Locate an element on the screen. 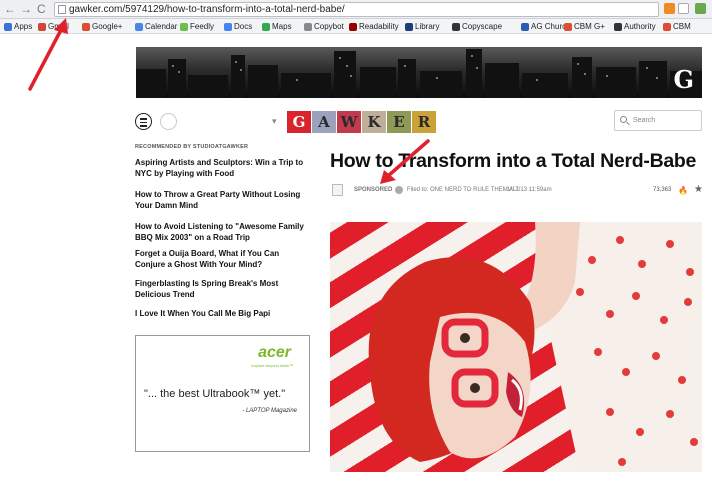 The width and height of the screenshot is (712, 482). author-avatar is located at coordinates (337, 190).